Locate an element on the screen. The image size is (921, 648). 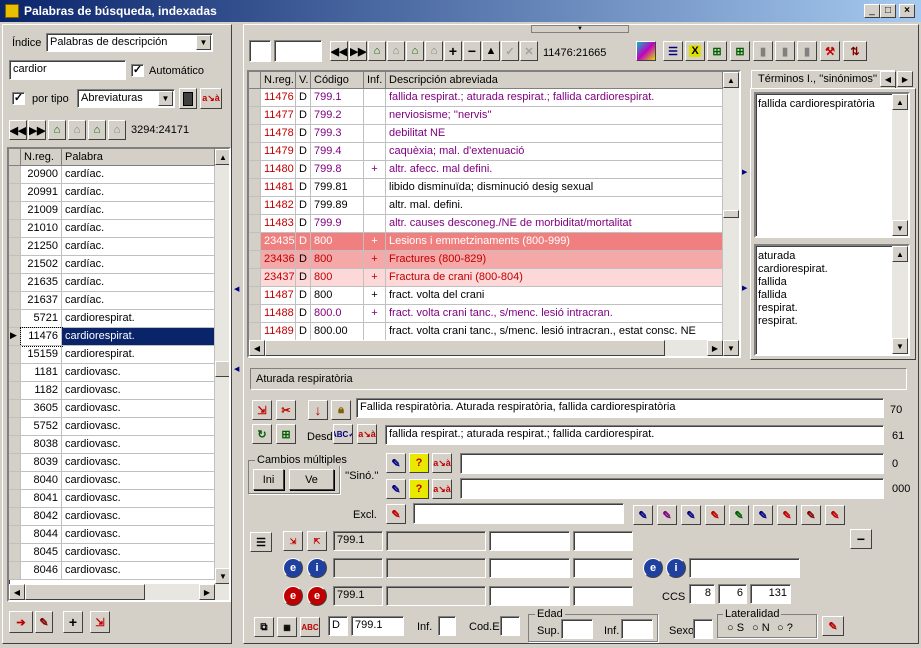
sino1-input is located at coordinates (672, 463).